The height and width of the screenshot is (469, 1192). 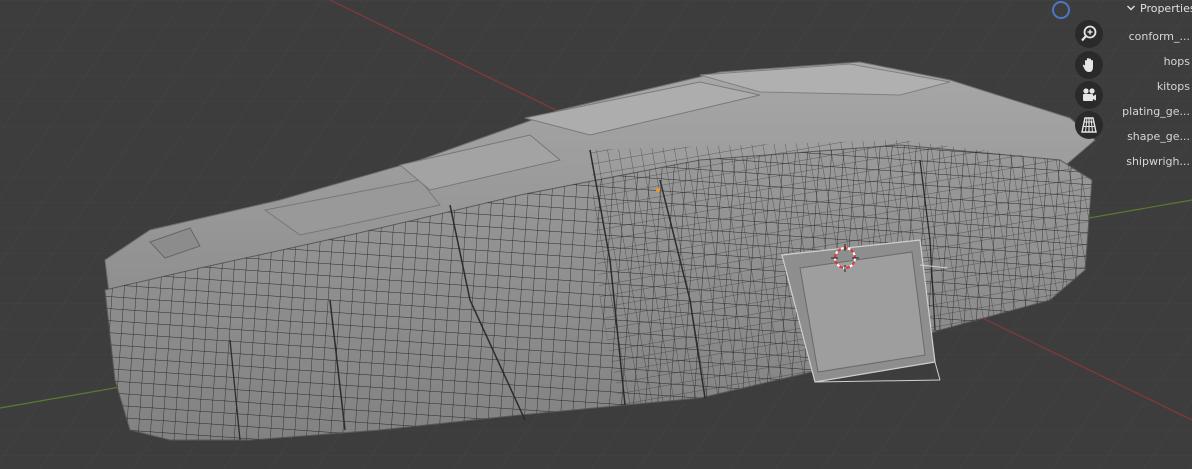 I want to click on camera-view-button, so click(x=1089, y=95).